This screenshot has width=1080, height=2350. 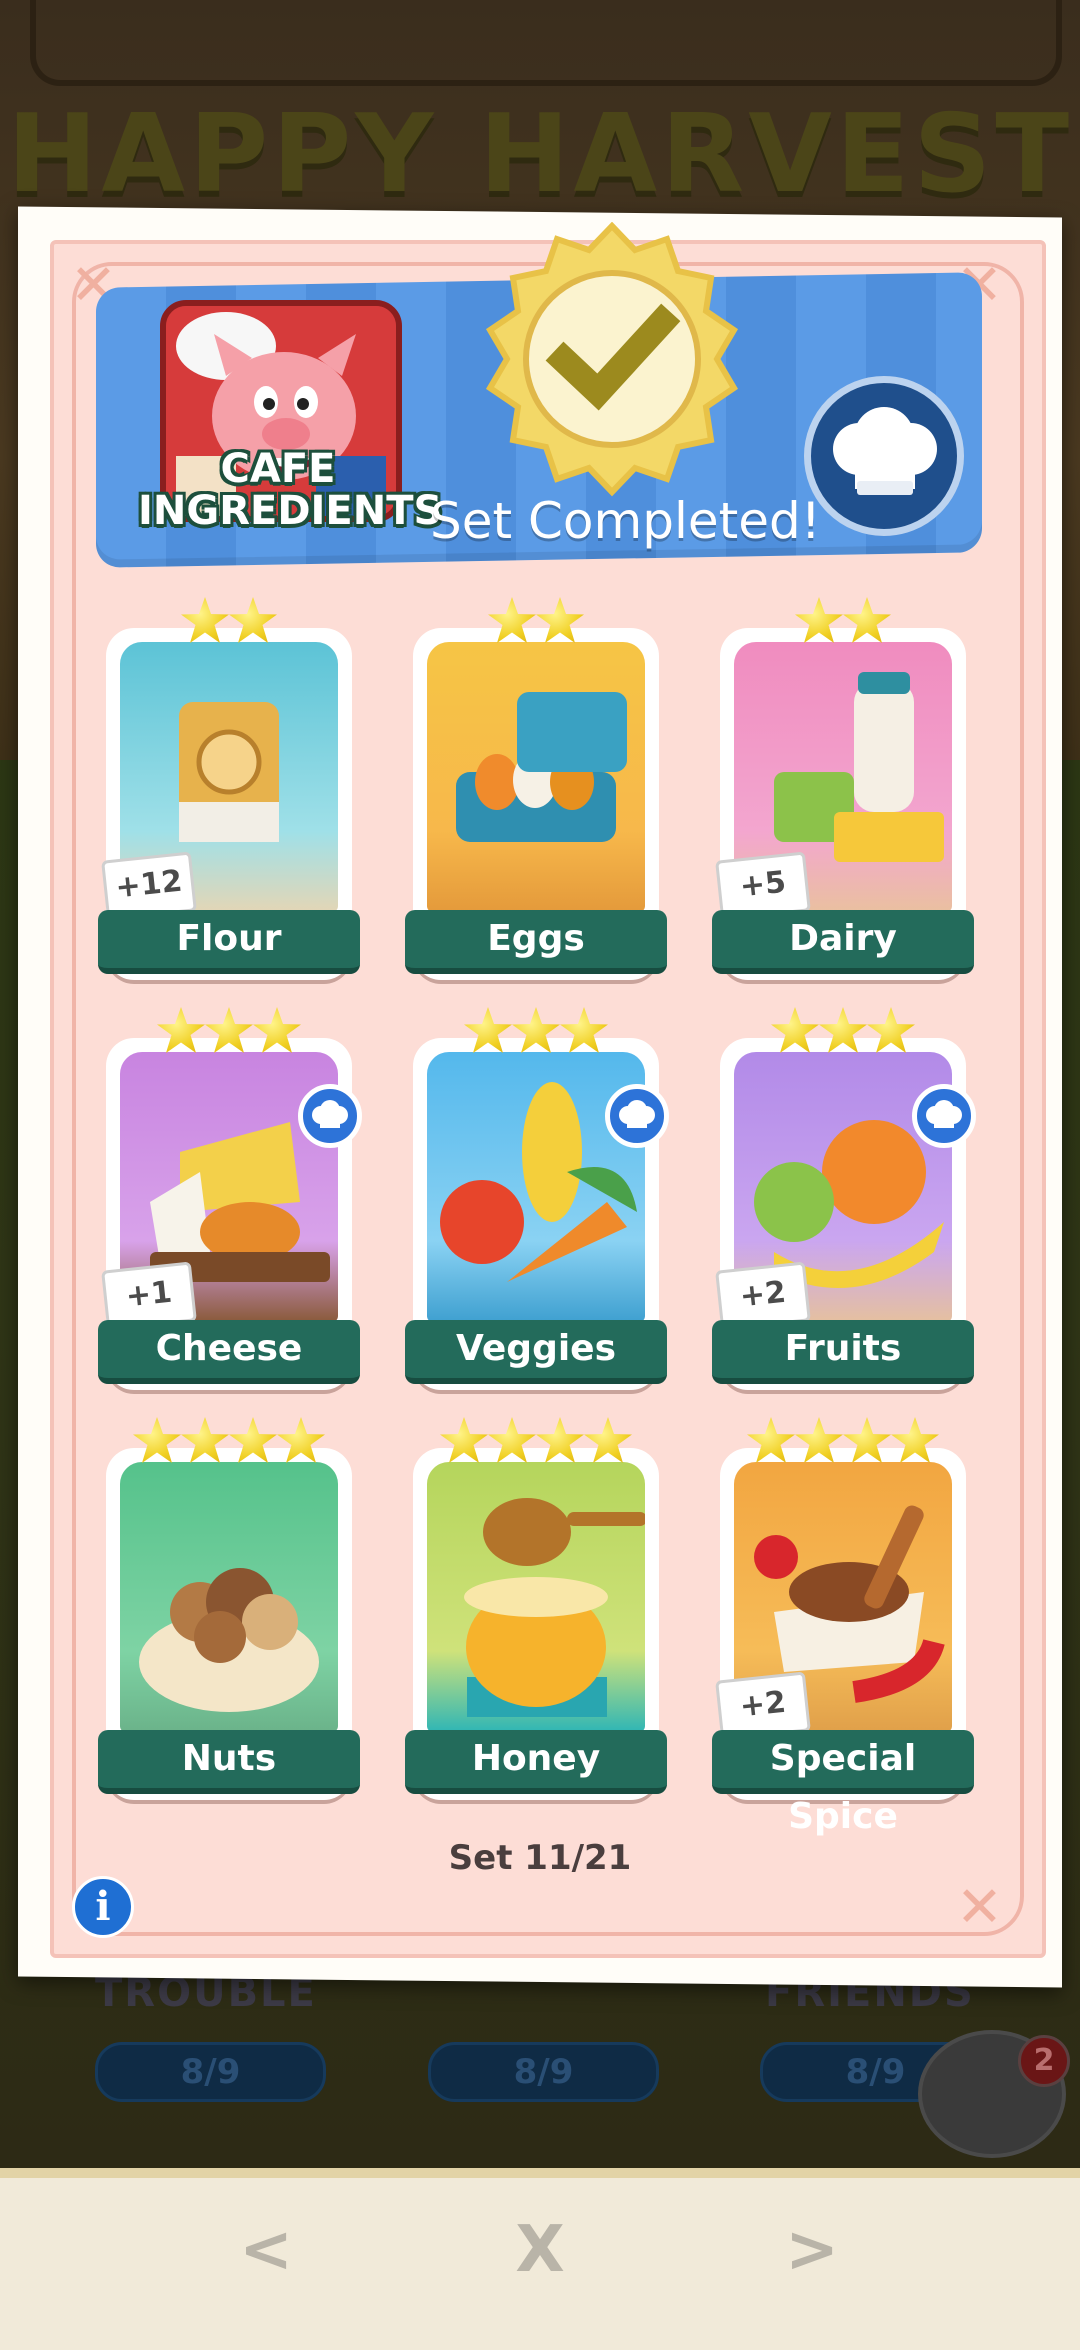 What do you see at coordinates (979, 1907) in the screenshot?
I see `corner-utensils-icon: ✕` at bounding box center [979, 1907].